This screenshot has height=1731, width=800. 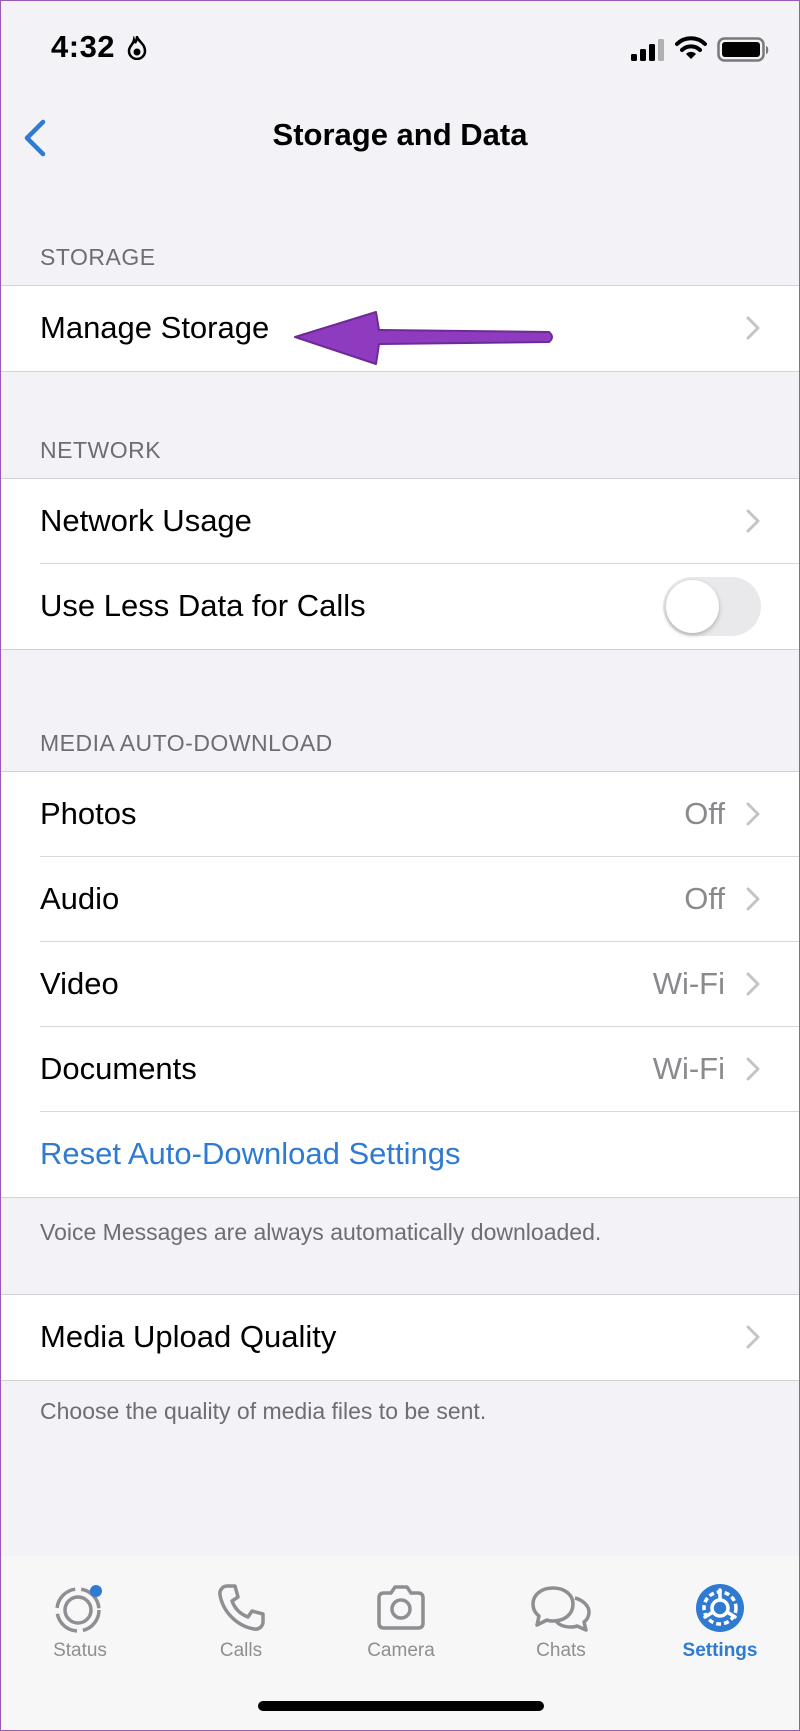 I want to click on row-label: Network Usage, so click(x=146, y=520).